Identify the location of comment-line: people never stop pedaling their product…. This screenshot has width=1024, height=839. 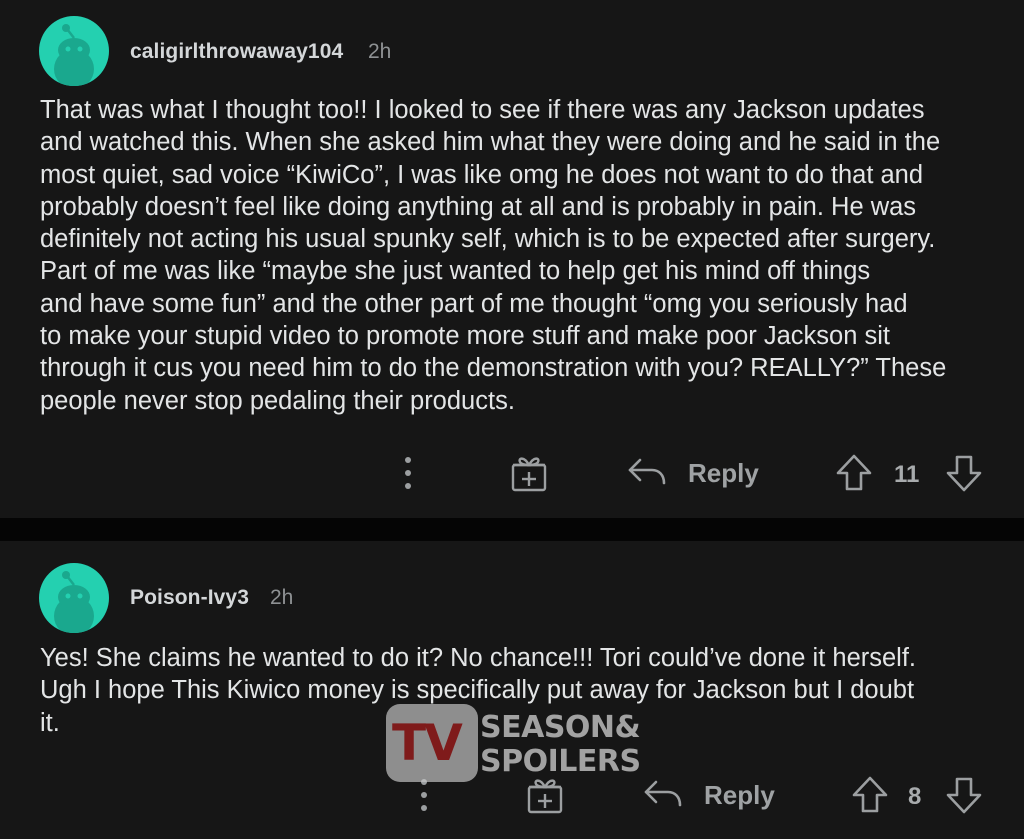
(277, 400).